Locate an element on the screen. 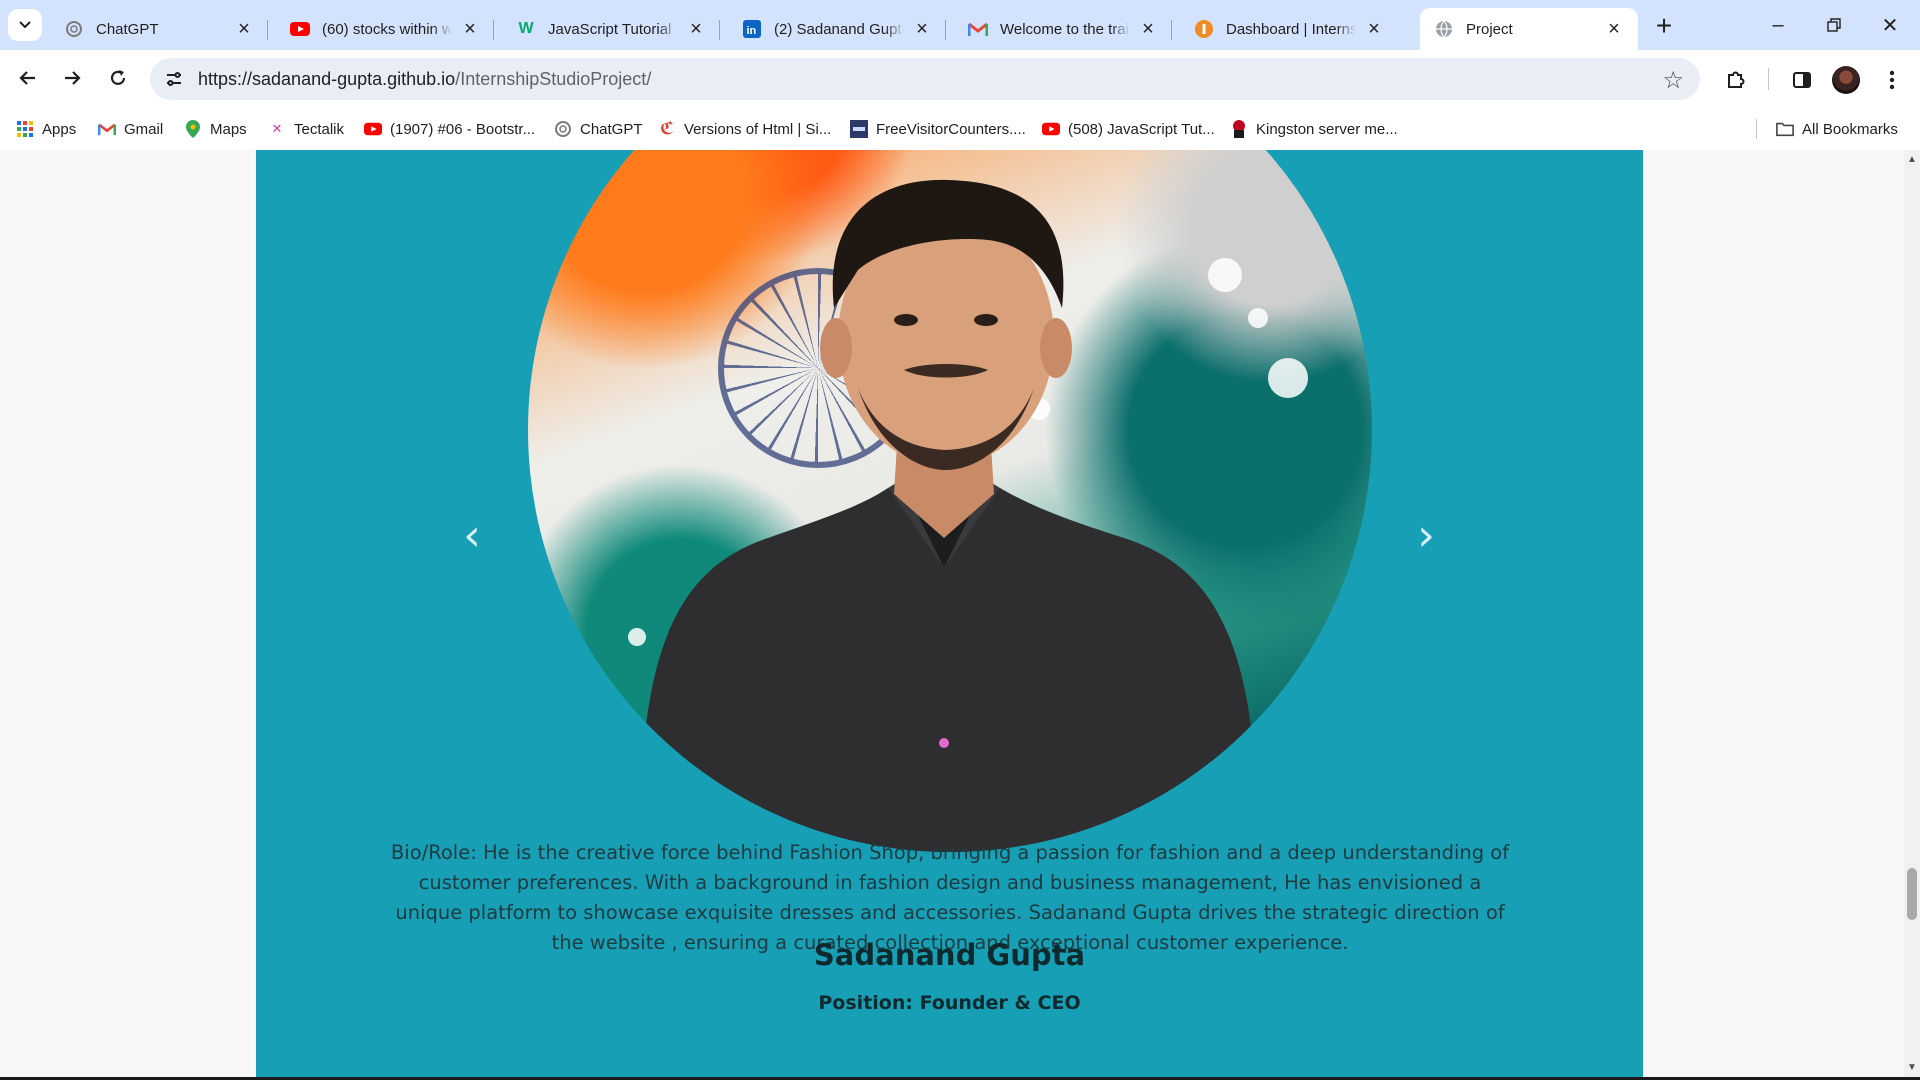 The width and height of the screenshot is (1920, 1080). bookmark-label: ChatGPT is located at coordinates (611, 129).